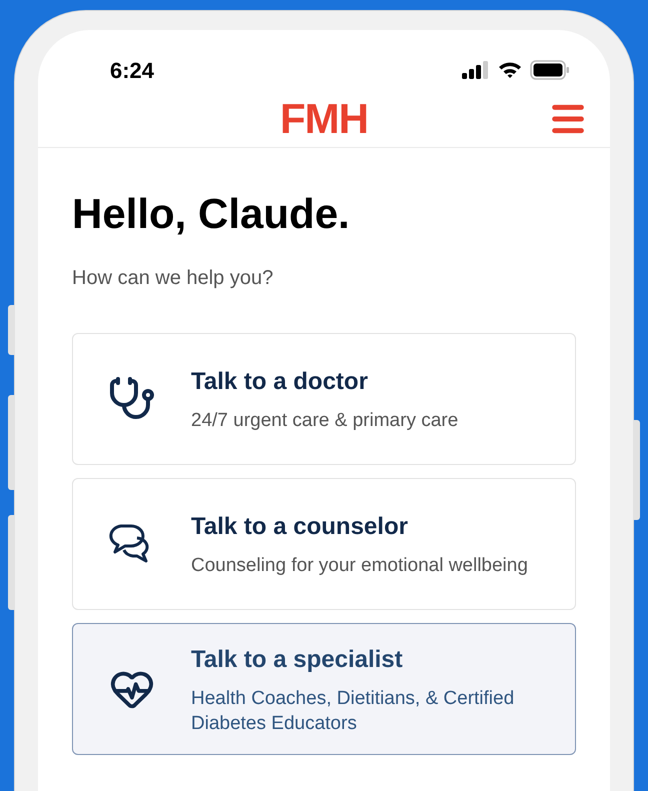 Image resolution: width=648 pixels, height=791 pixels. I want to click on option-description: Counseling for your emotional wellbeing, so click(359, 566).